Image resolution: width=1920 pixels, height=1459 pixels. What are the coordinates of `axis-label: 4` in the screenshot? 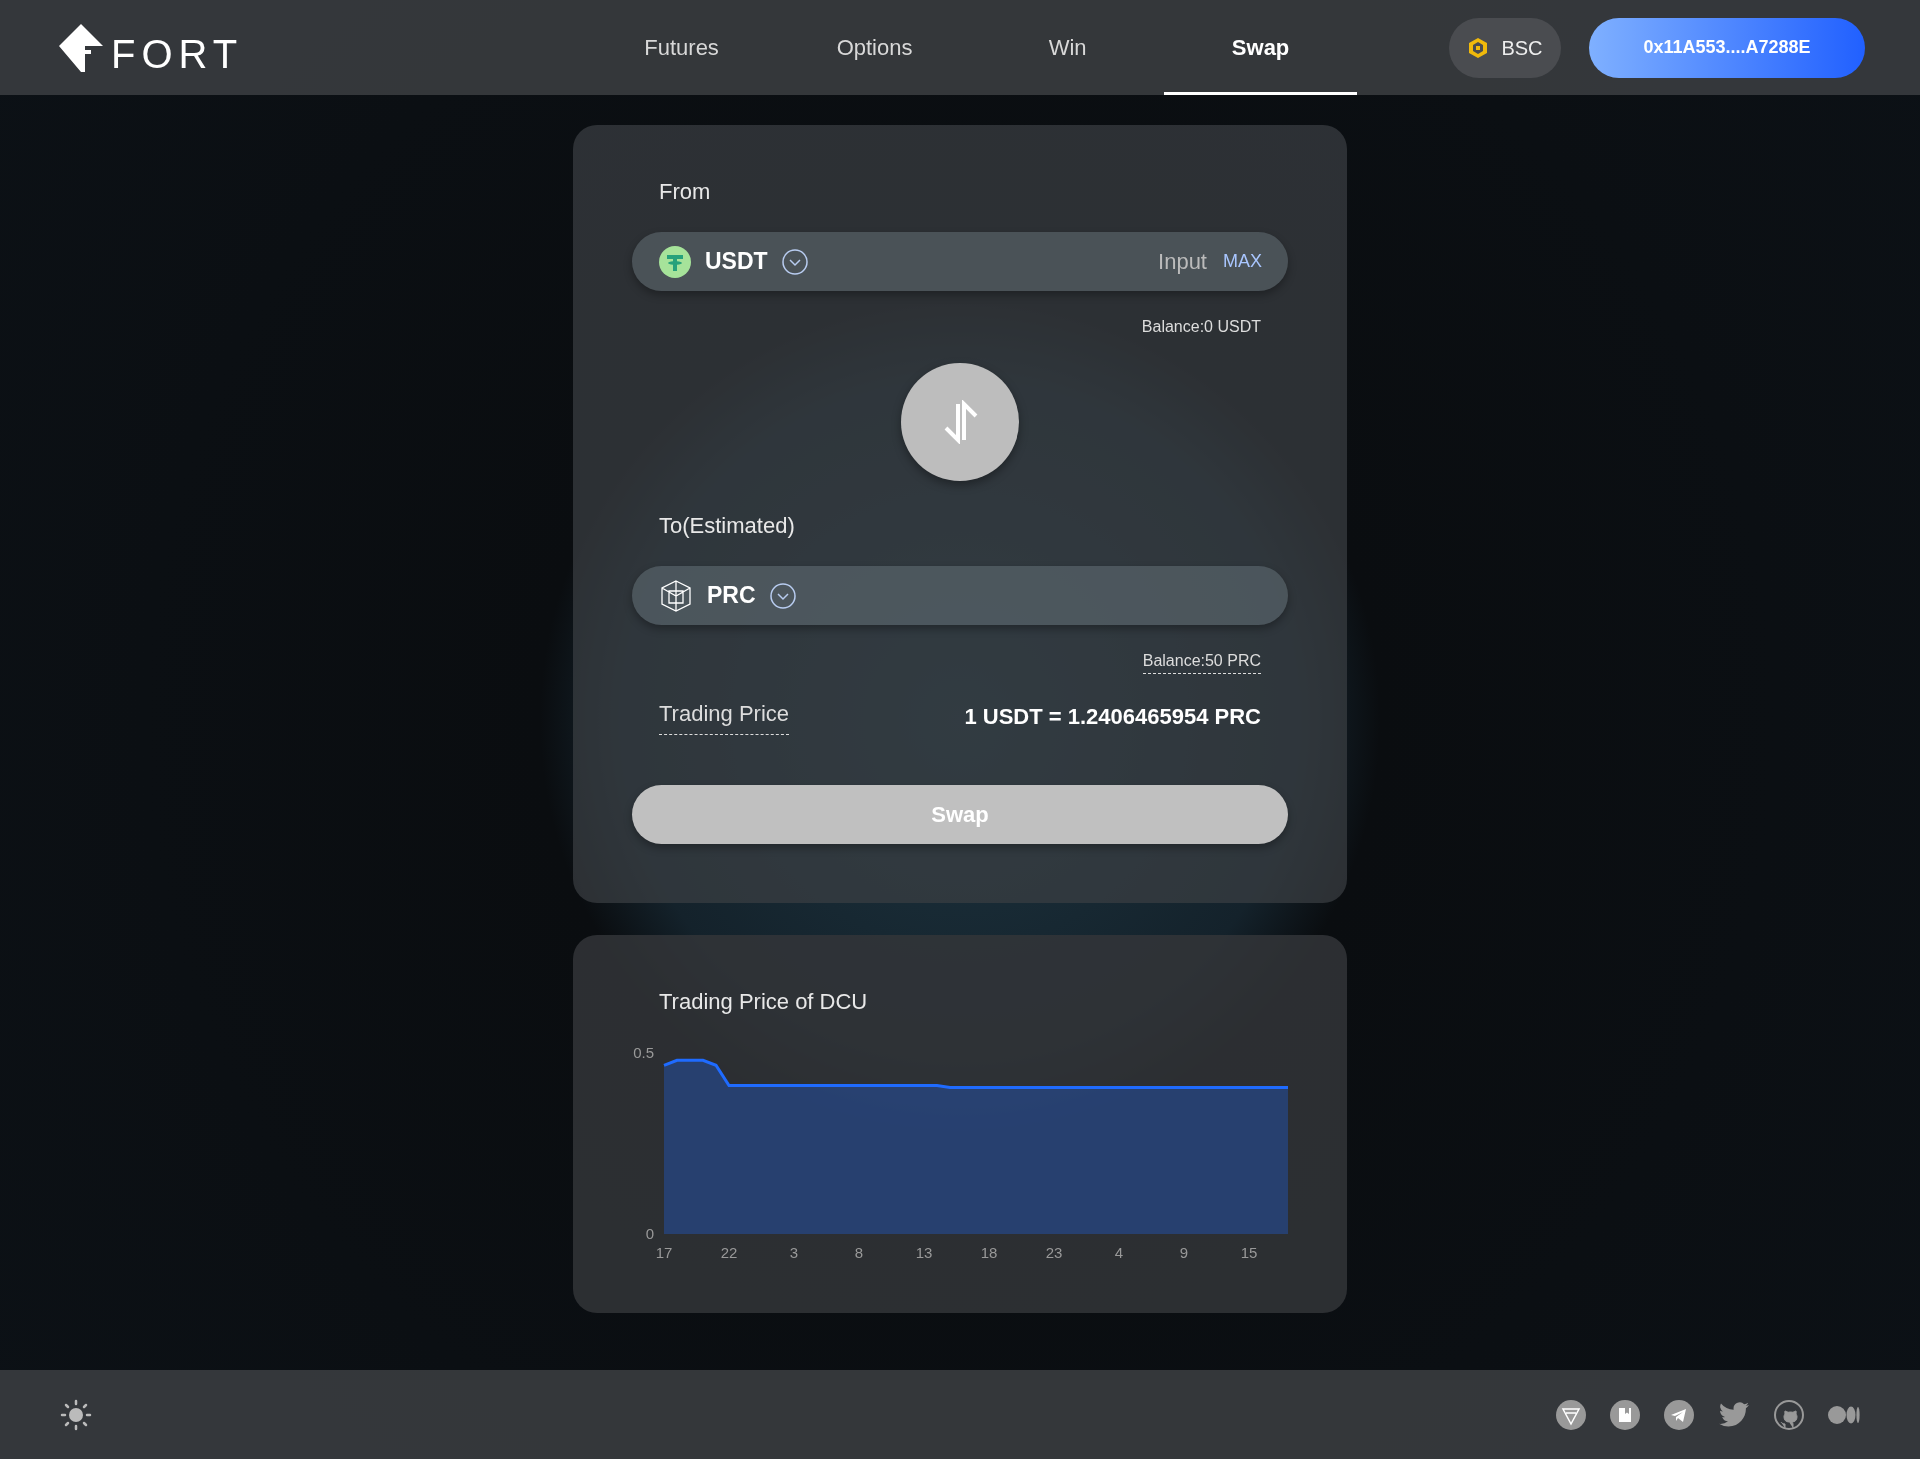 It's located at (1119, 1252).